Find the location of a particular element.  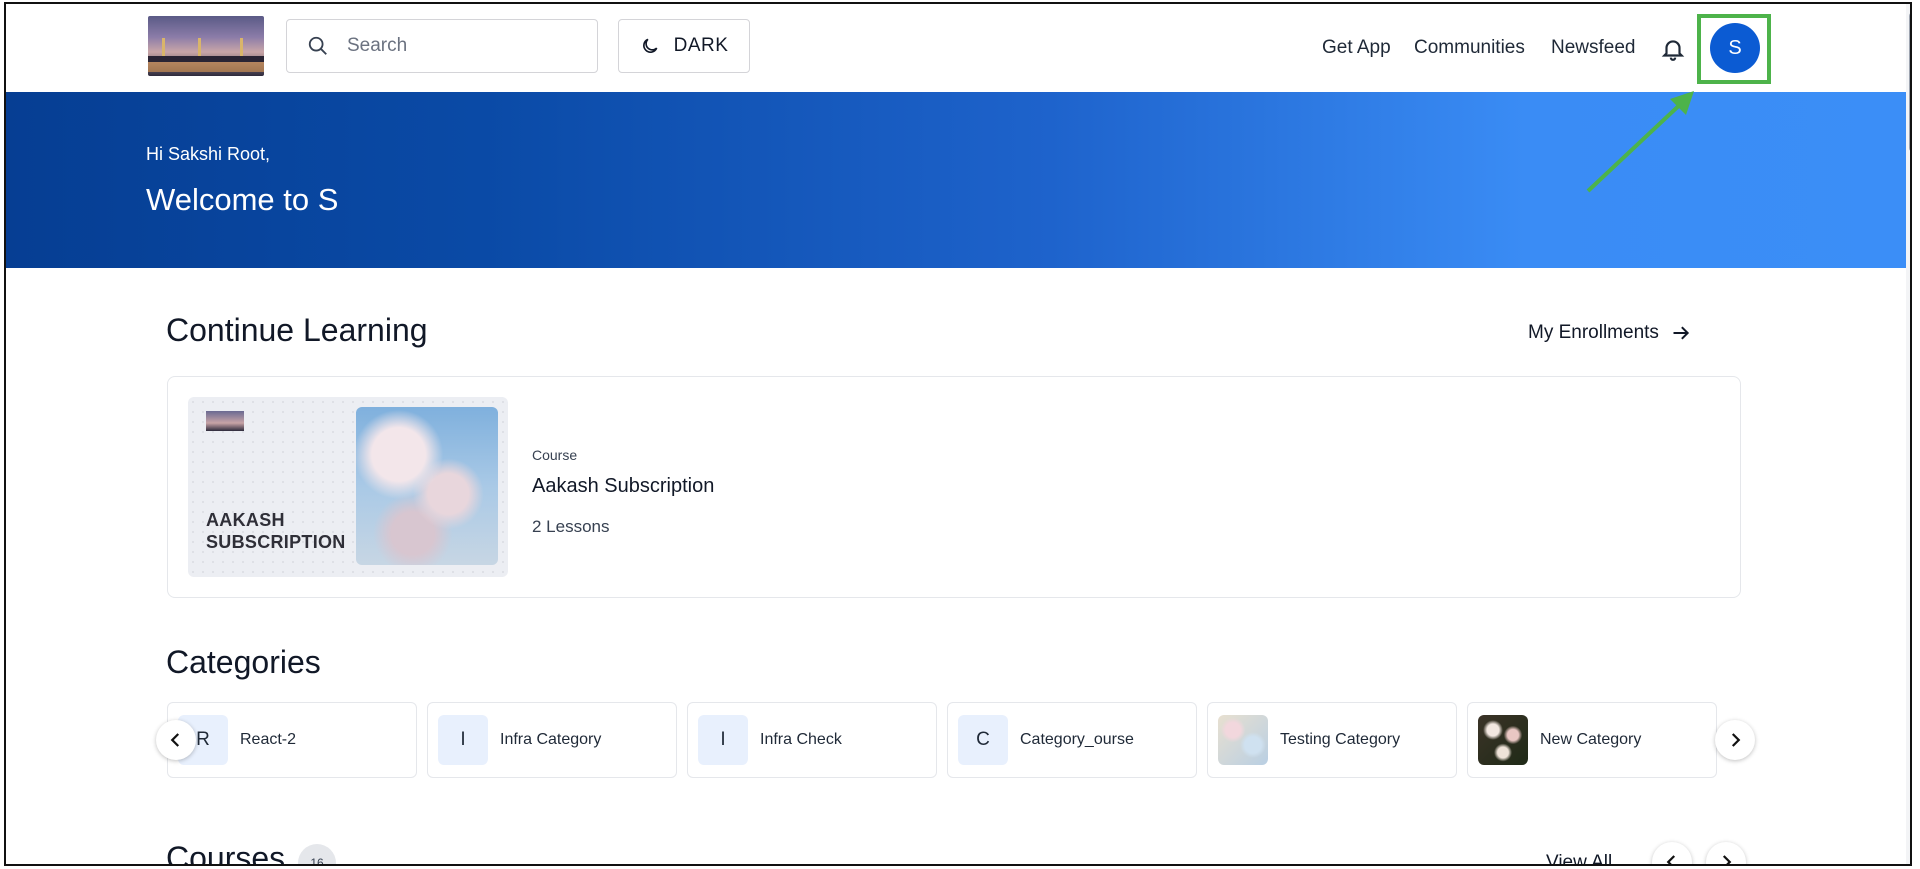

moon-icon is located at coordinates (650, 45).